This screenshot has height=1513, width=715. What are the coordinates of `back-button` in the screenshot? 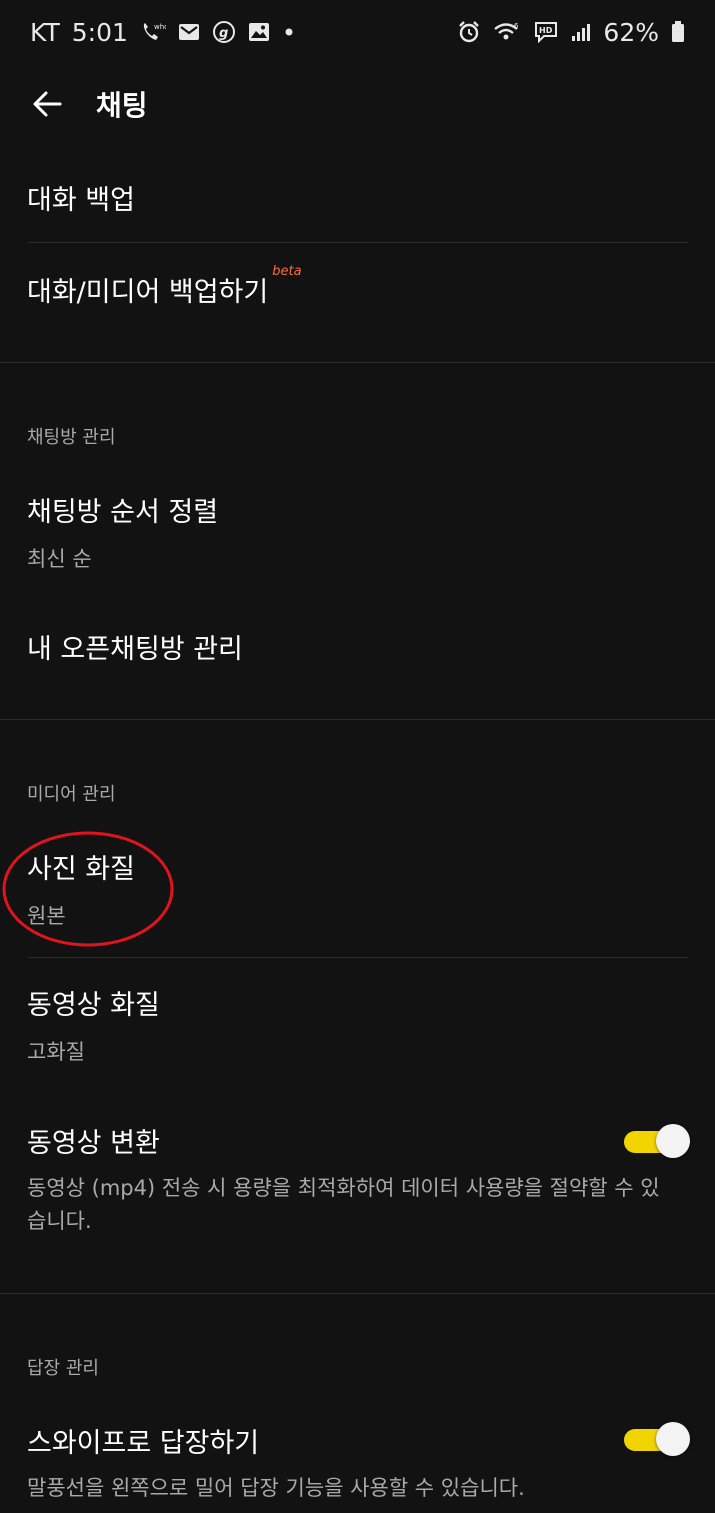 It's located at (48, 104).